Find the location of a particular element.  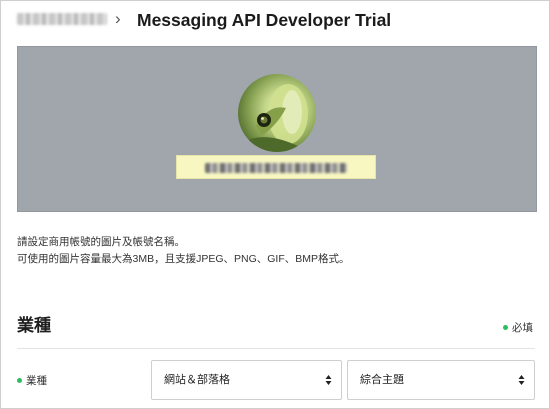

industry-field-label: 業種 is located at coordinates (32, 380).